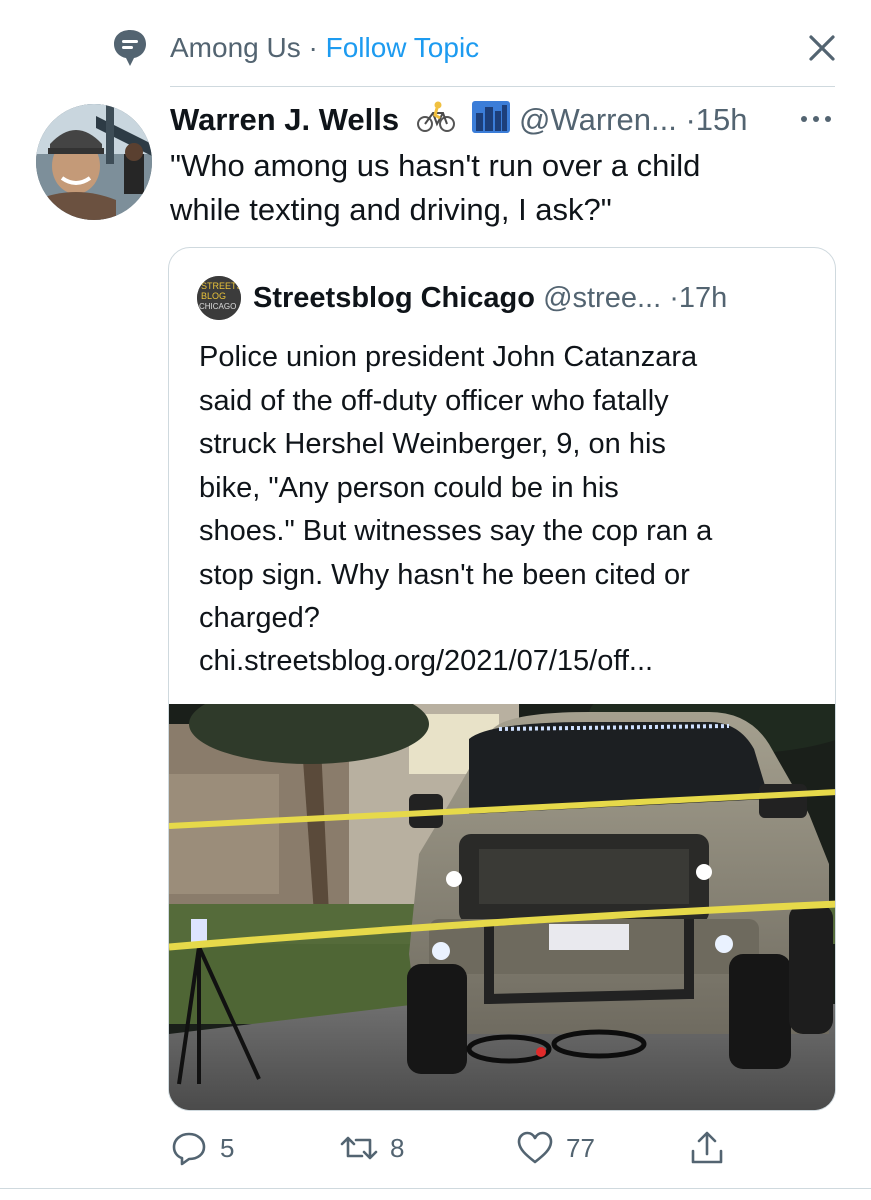 The width and height of the screenshot is (871, 1200). Describe the element at coordinates (491, 121) in the screenshot. I see `cityscape-icon` at that location.